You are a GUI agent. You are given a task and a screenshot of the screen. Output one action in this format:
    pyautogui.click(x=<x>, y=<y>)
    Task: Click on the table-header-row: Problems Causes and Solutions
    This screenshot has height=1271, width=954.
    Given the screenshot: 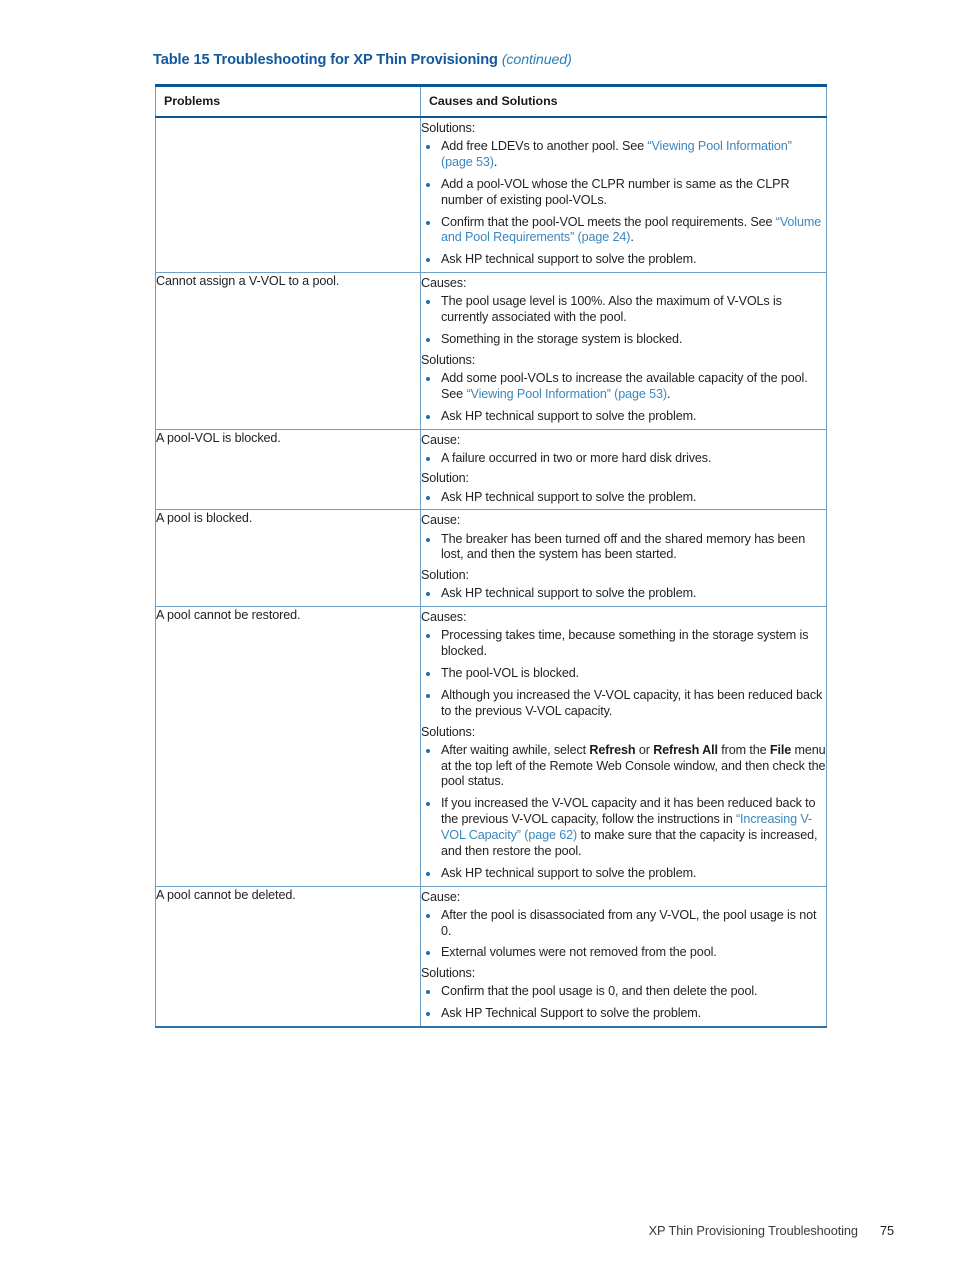 What is the action you would take?
    pyautogui.click(x=491, y=101)
    